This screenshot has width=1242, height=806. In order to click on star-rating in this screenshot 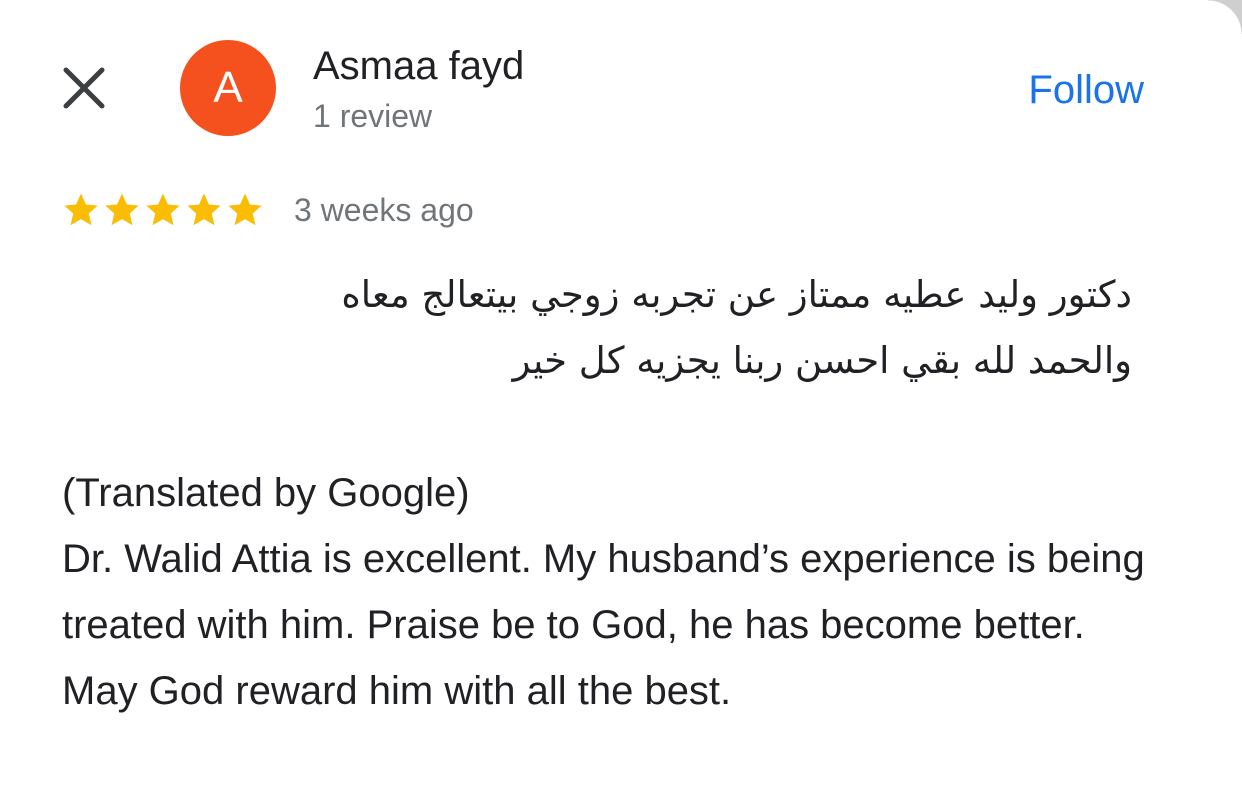, I will do `click(163, 210)`.